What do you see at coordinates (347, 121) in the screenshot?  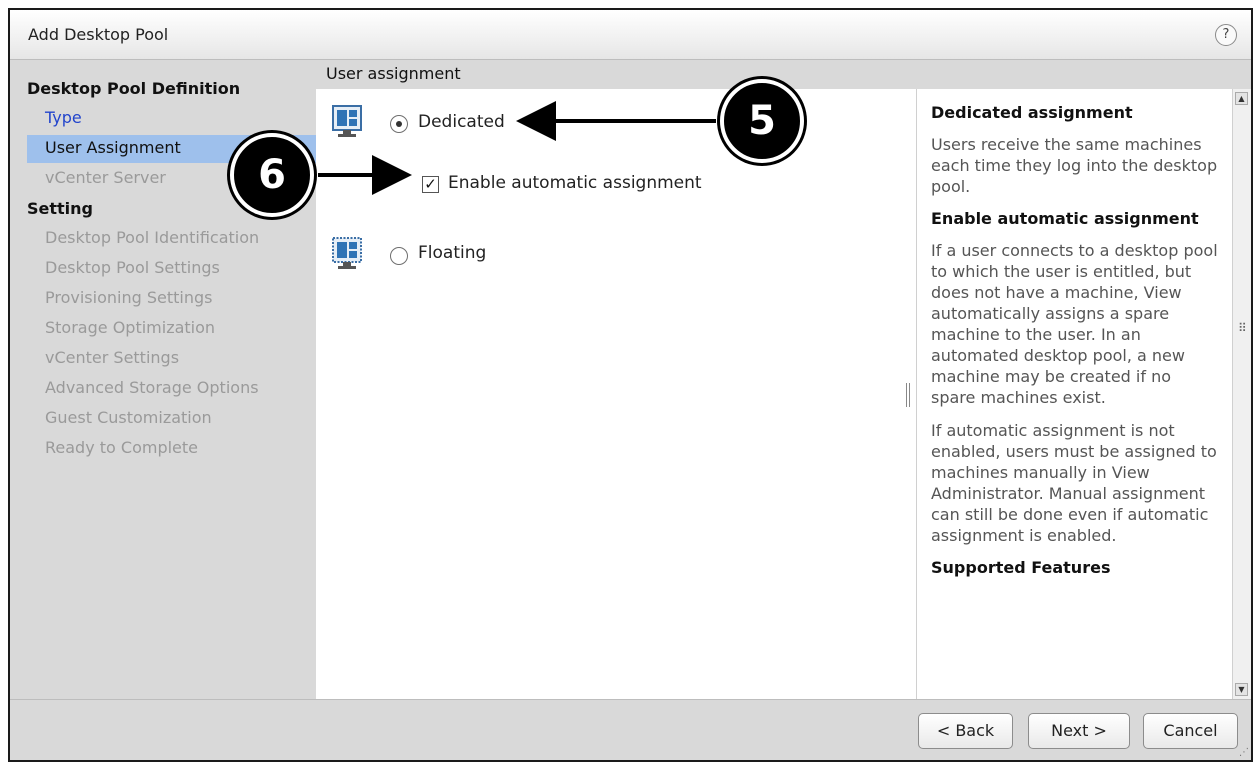 I see `dedicated-desktop-icon` at bounding box center [347, 121].